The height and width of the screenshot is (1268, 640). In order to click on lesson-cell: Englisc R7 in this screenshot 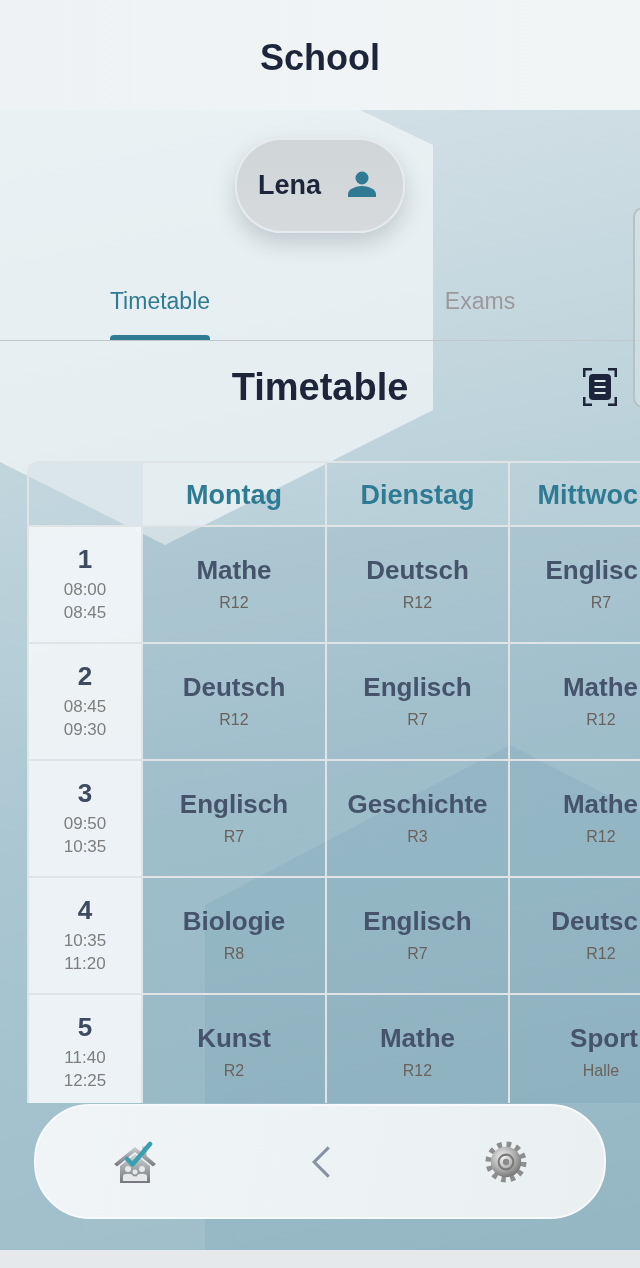, I will do `click(575, 585)`.